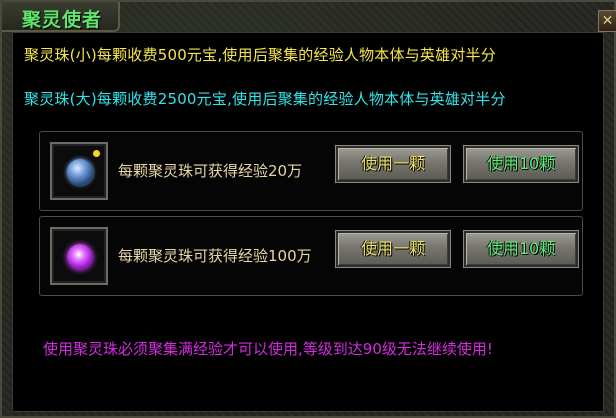 This screenshot has height=418, width=616. I want to click on use-ten-small-button: 使用10颗, so click(521, 164).